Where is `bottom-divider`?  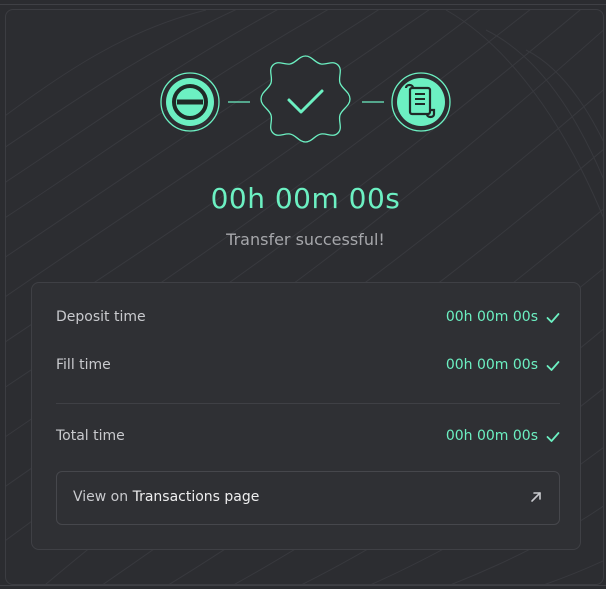 bottom-divider is located at coordinates (303, 585).